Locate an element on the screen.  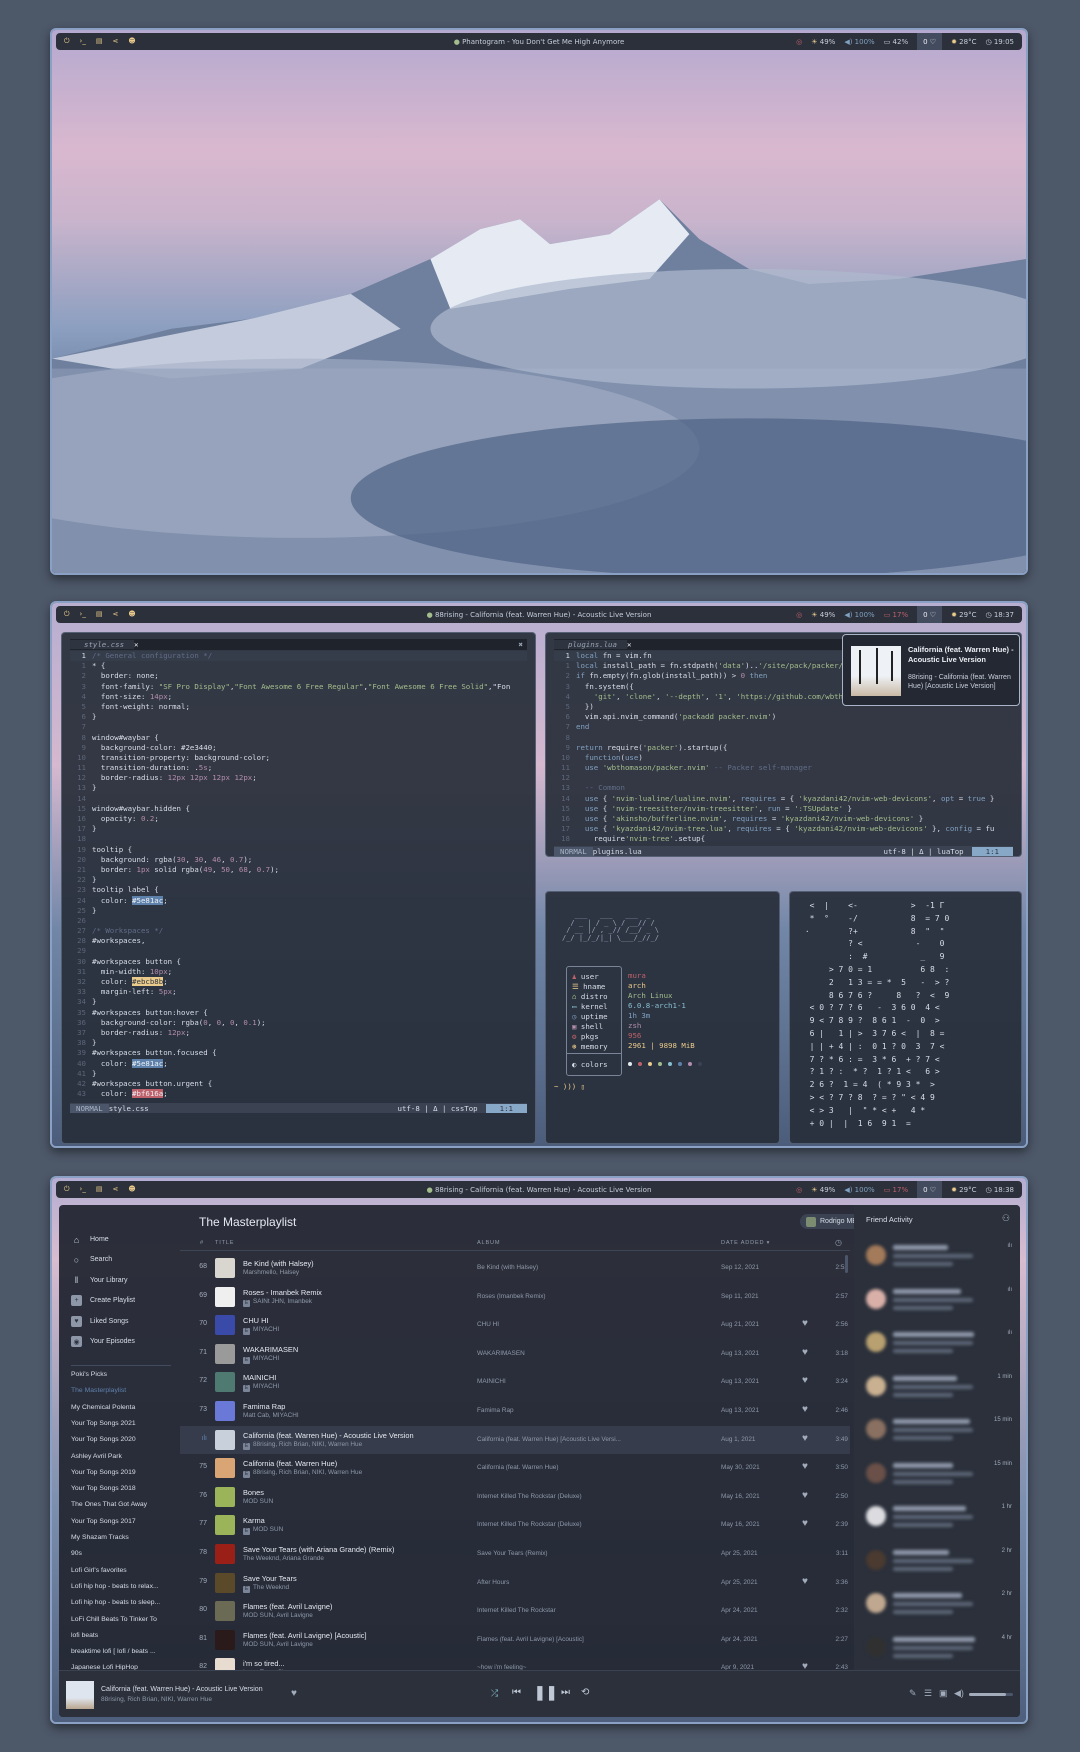
track-title: Roses - Imanbek Remix is located at coordinates (282, 1292).